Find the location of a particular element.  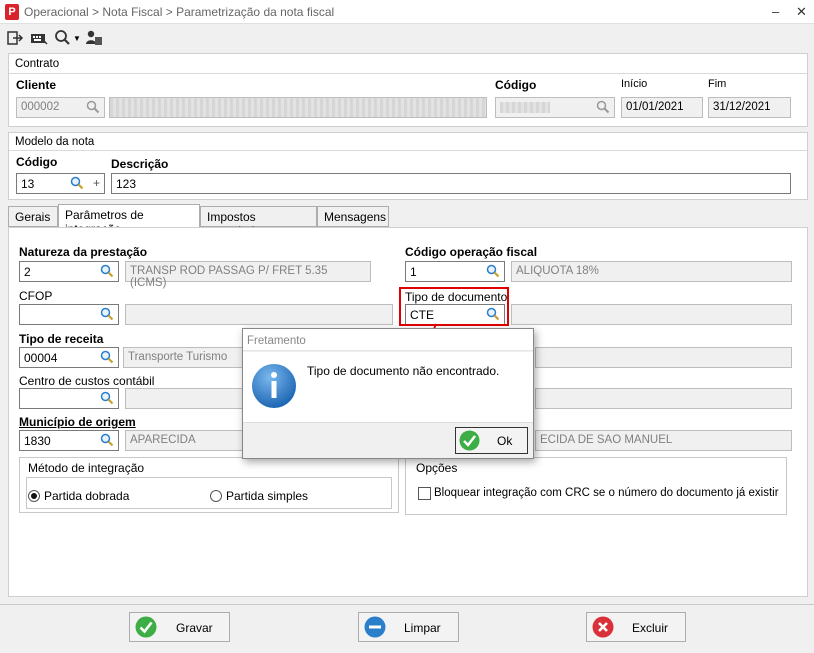

tipo-receita-code-input: 00004 is located at coordinates (69, 357).